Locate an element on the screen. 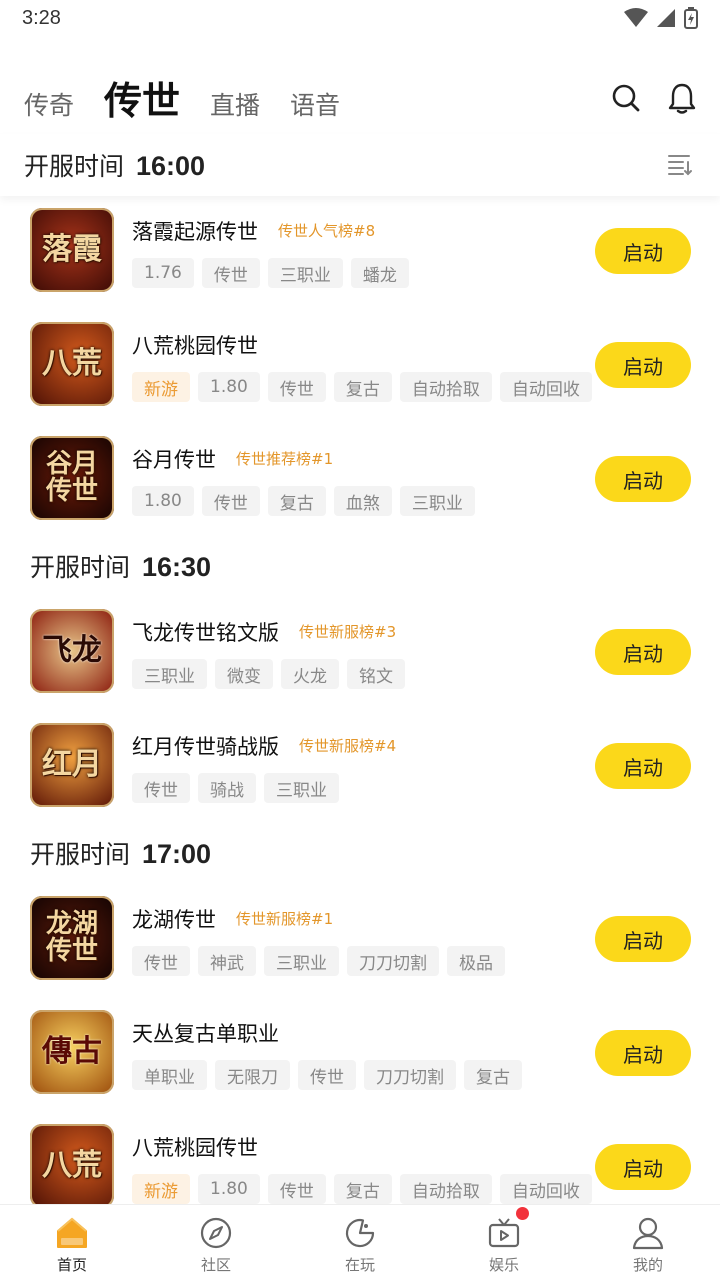  nav-entertainment: 娱乐 is located at coordinates (504, 1242).